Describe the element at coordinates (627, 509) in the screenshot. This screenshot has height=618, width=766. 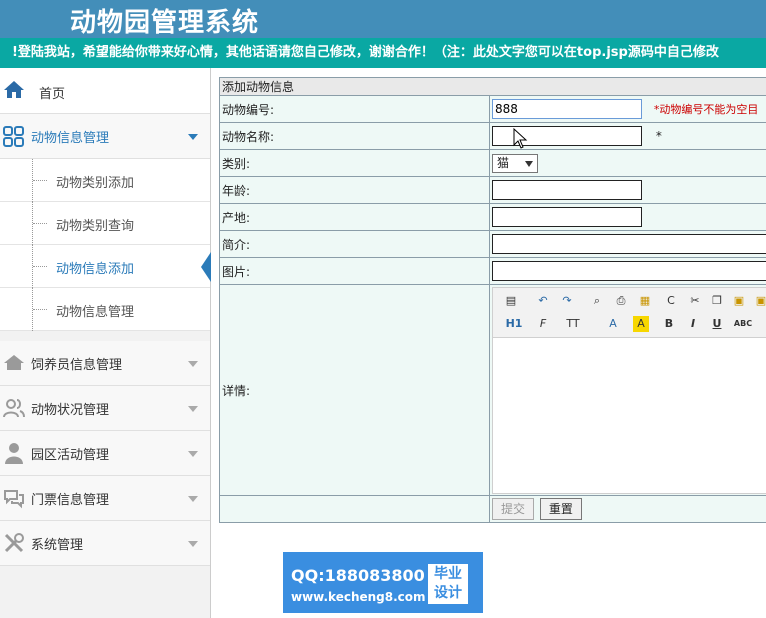
I see `cell-actions: 提交 重置` at that location.